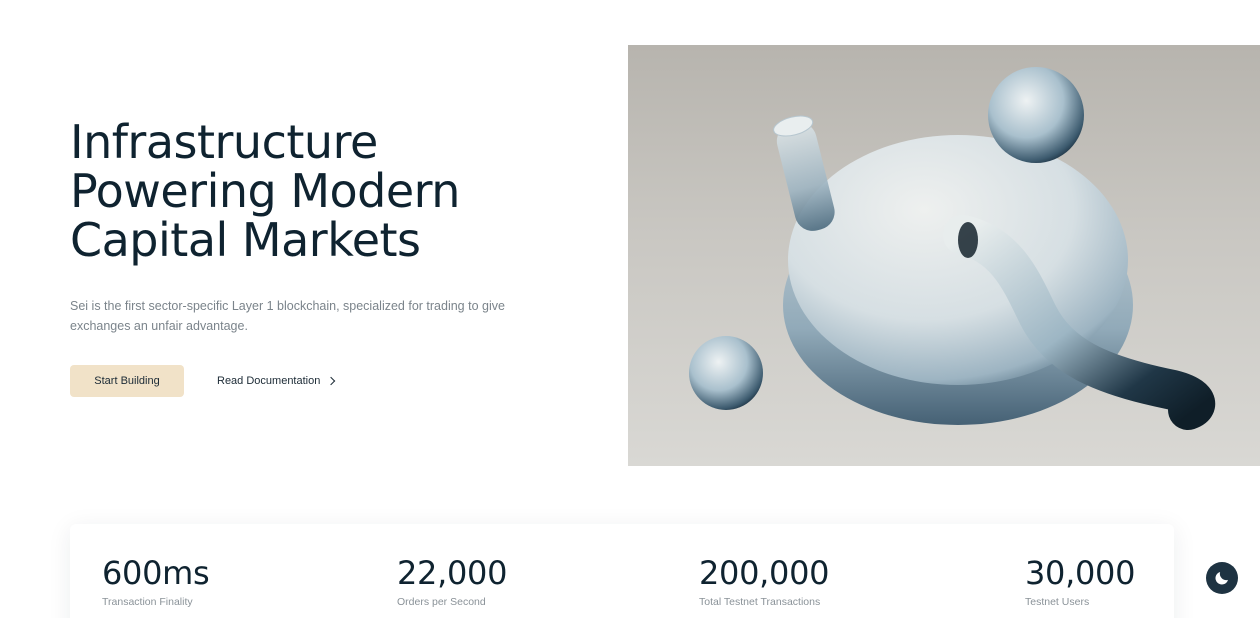  What do you see at coordinates (764, 573) in the screenshot?
I see `stat-value: 200,000` at bounding box center [764, 573].